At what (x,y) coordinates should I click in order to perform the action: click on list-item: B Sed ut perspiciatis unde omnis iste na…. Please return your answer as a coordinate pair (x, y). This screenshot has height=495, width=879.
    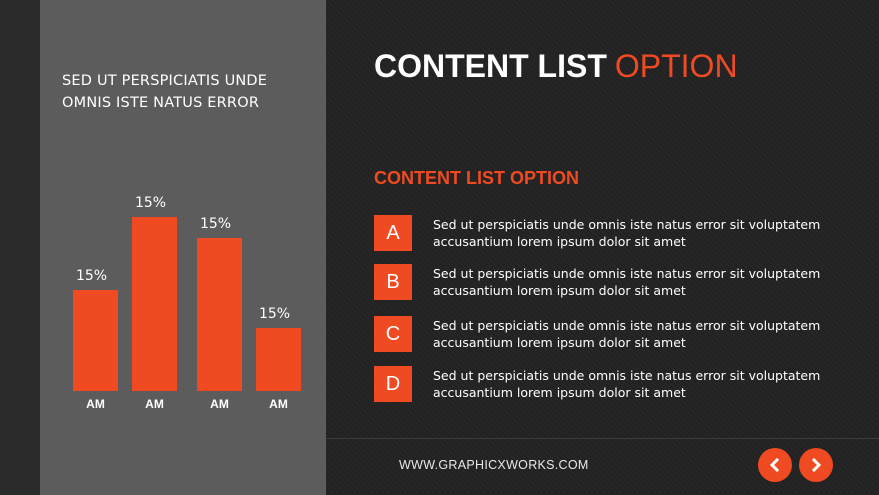
    Looking at the image, I should click on (614, 284).